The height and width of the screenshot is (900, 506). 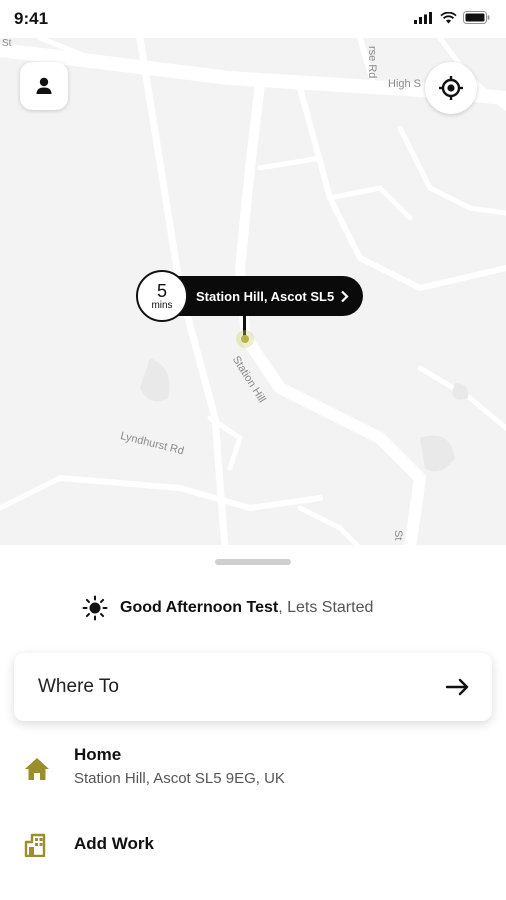 I want to click on profile-button, so click(x=44, y=86).